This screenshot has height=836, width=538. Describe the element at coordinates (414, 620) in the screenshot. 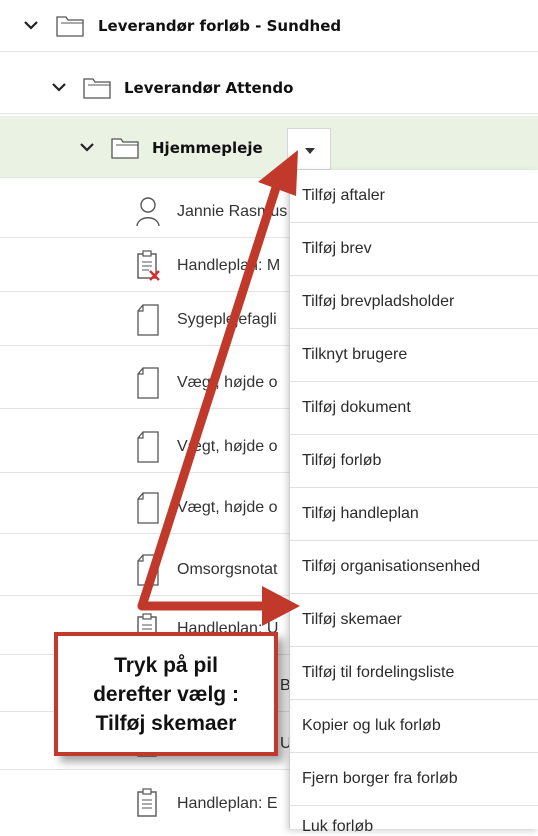

I see `menu-item-tilfoj-skemaer: Tilføj skemaer` at that location.